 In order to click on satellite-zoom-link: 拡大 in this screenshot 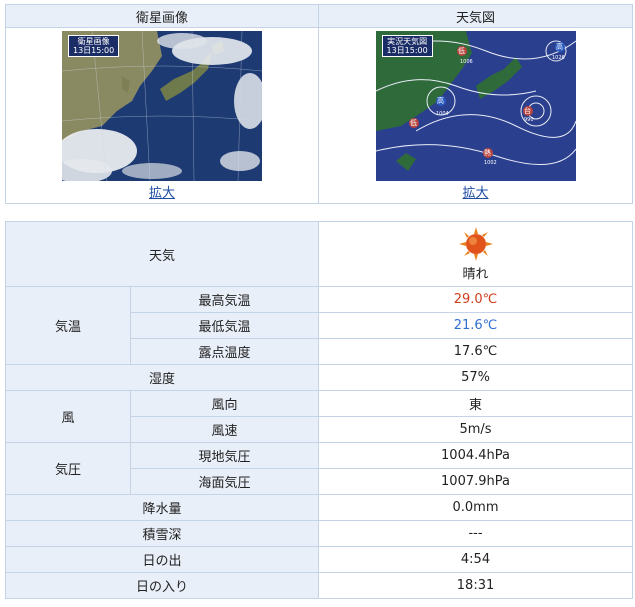, I will do `click(162, 191)`.